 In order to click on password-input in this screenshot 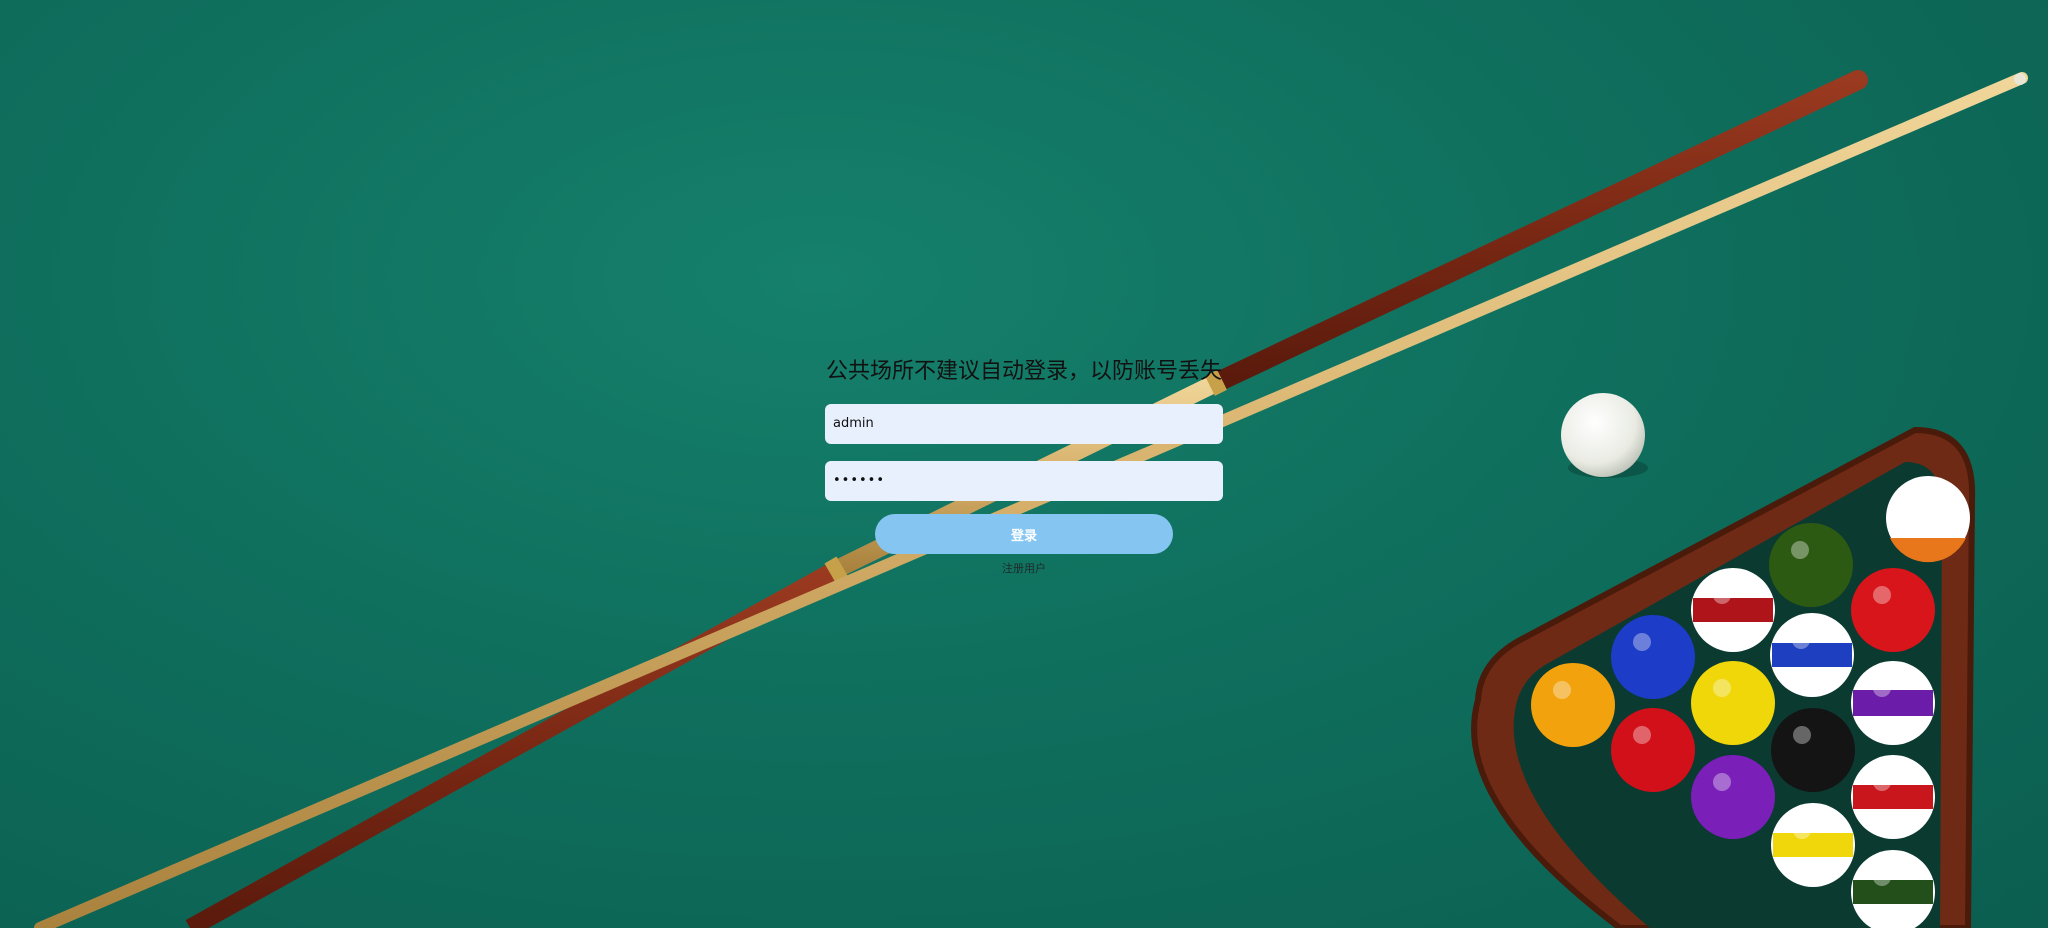, I will do `click(1024, 481)`.